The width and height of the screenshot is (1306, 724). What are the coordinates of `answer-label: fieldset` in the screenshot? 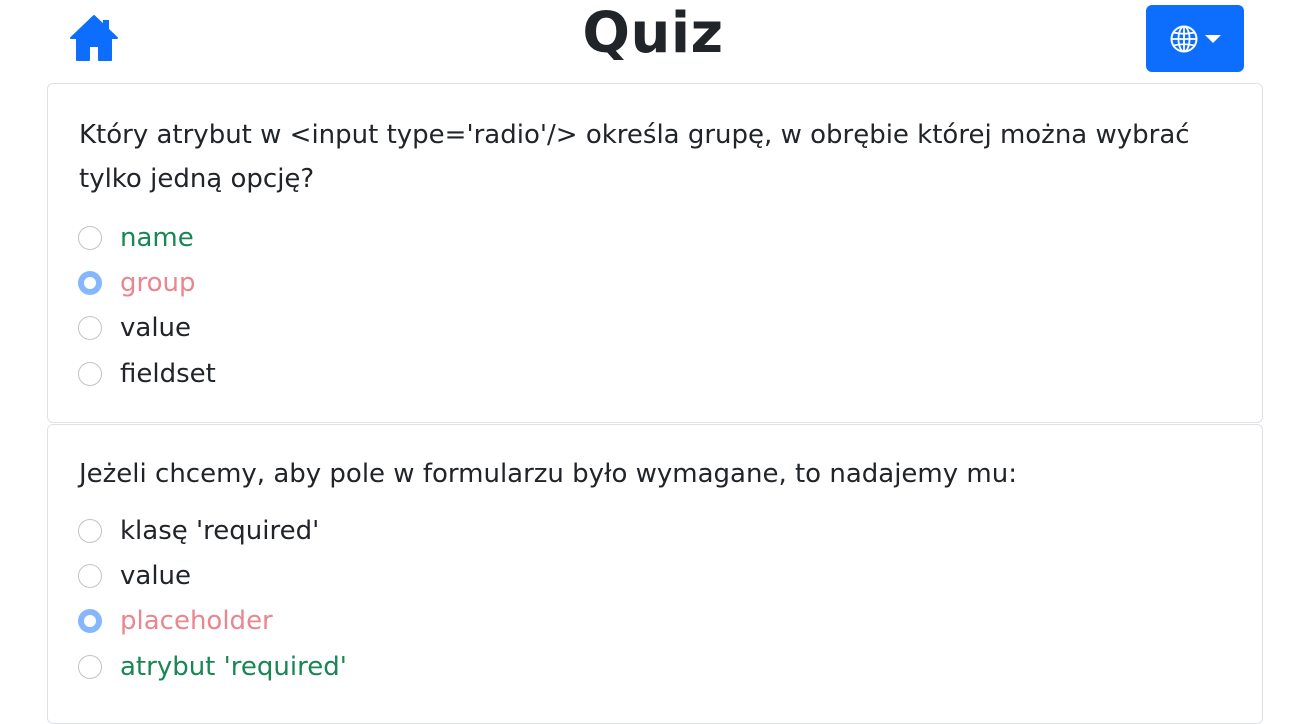 It's located at (168, 373).